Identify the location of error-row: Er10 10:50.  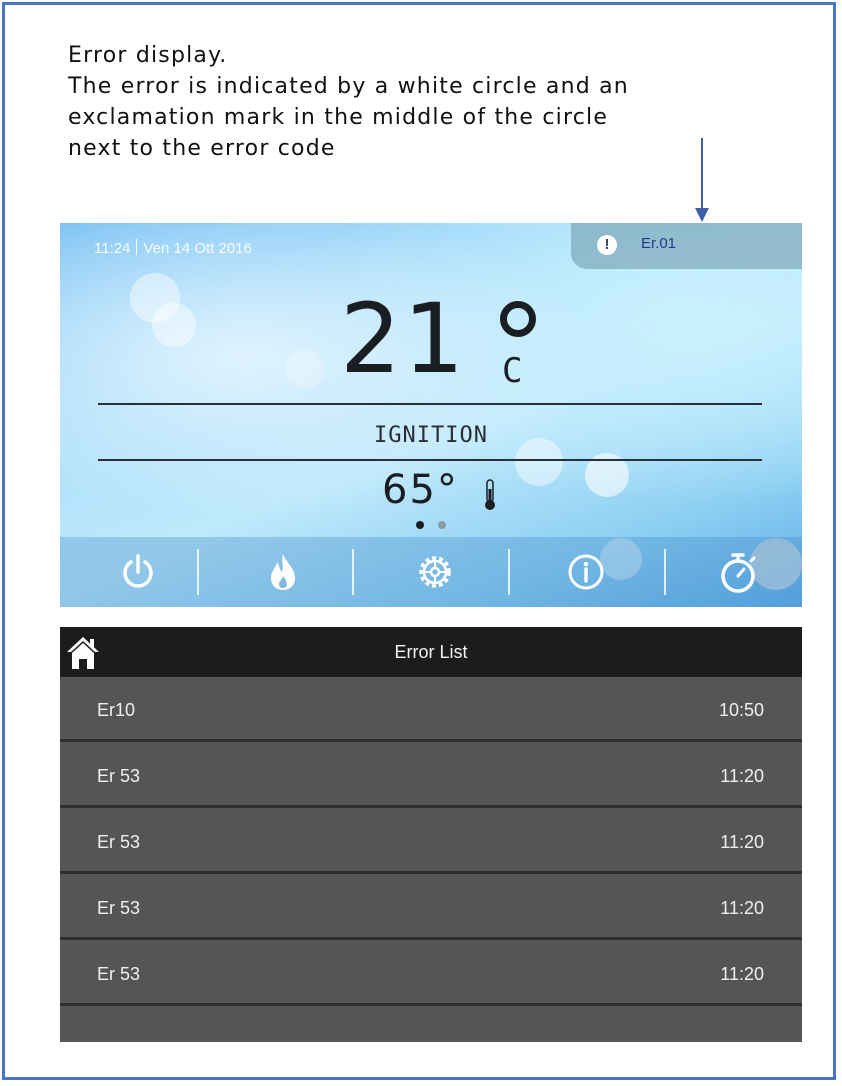
(431, 710).